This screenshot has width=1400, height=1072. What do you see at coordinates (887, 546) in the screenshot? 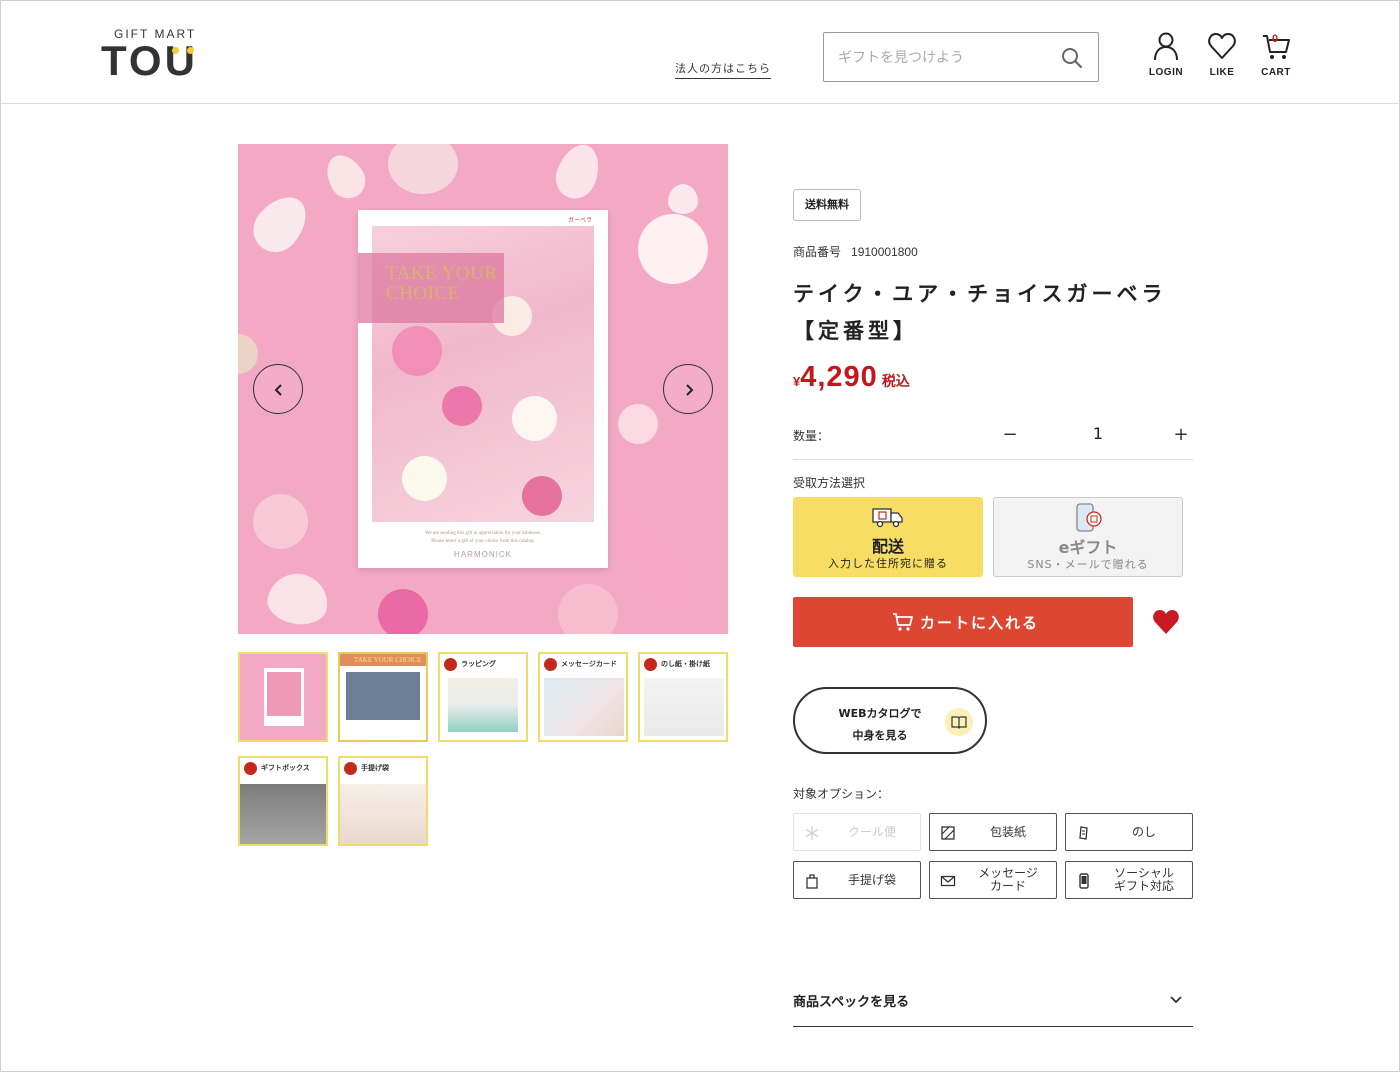
I see `delivery-option-title: 配送` at bounding box center [887, 546].